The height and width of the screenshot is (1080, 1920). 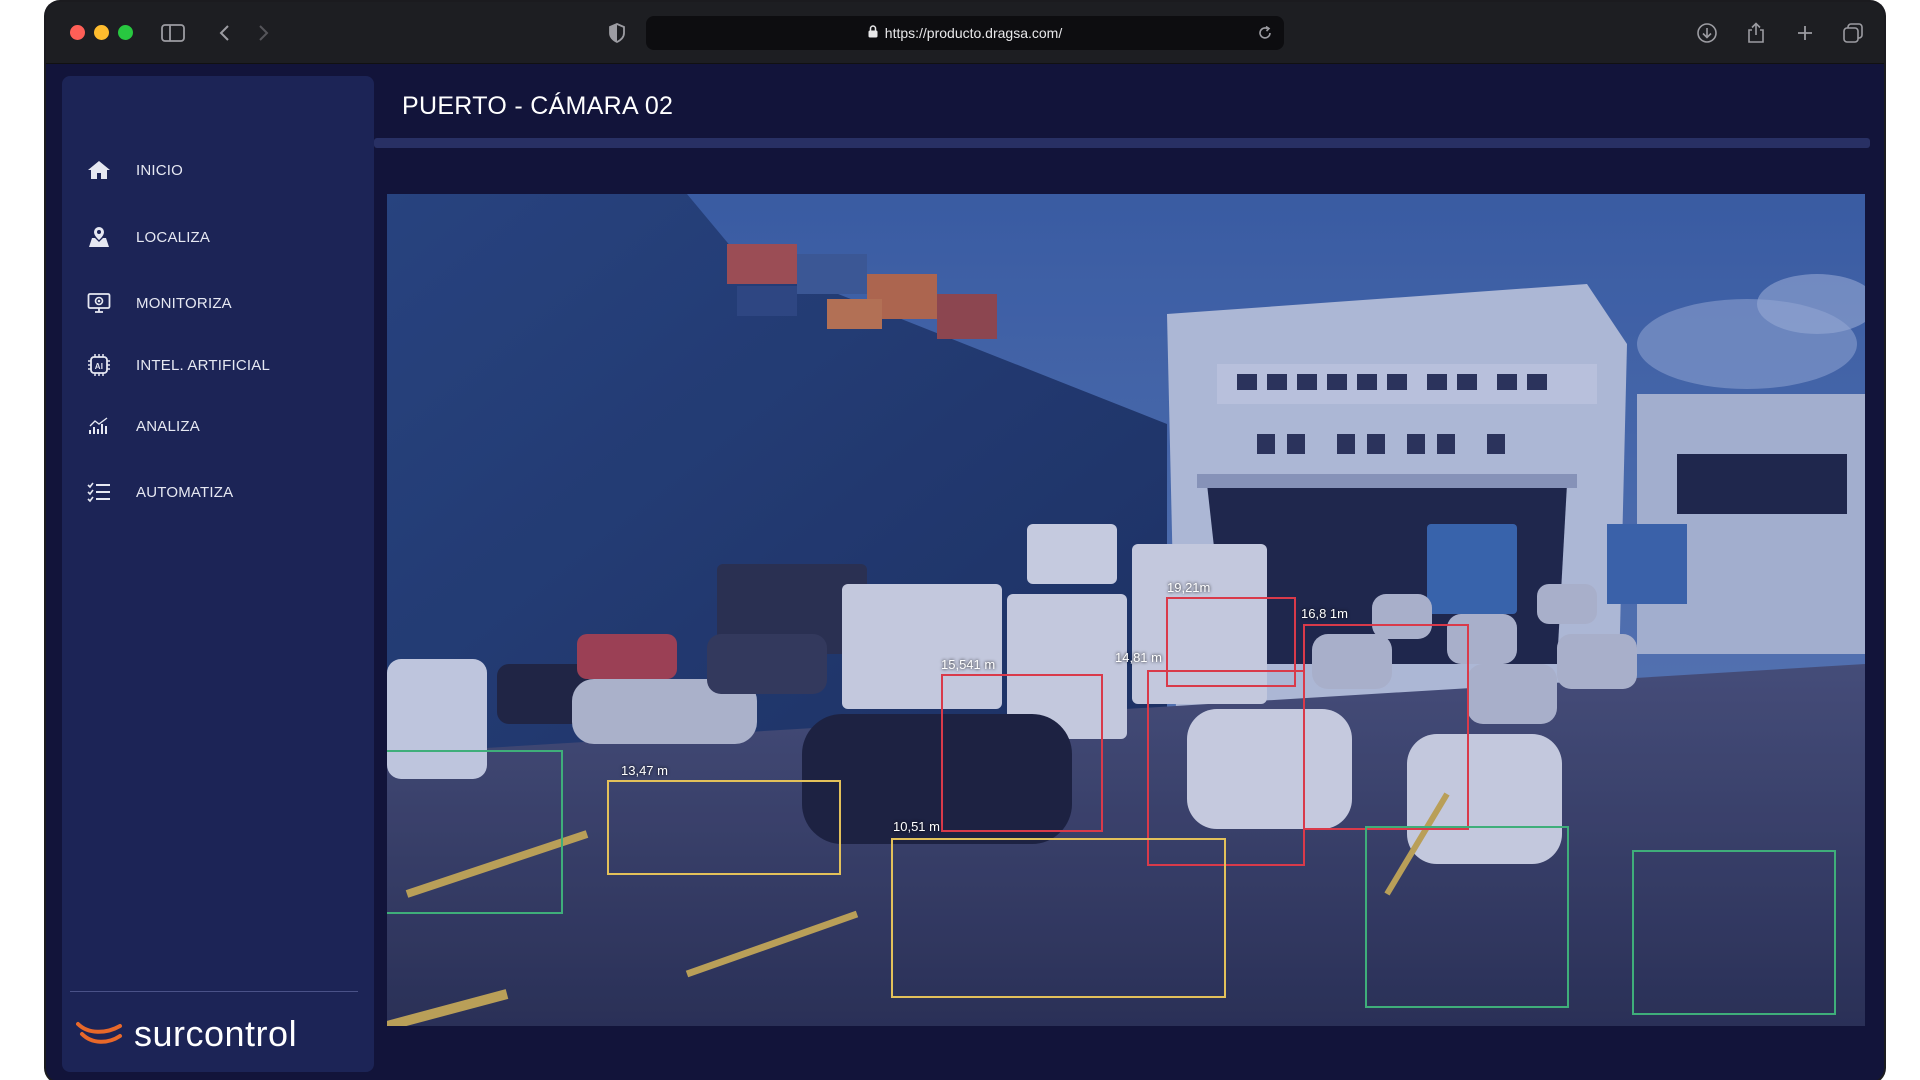 I want to click on sidebar-item-label: LOCALIZA, so click(x=173, y=237).